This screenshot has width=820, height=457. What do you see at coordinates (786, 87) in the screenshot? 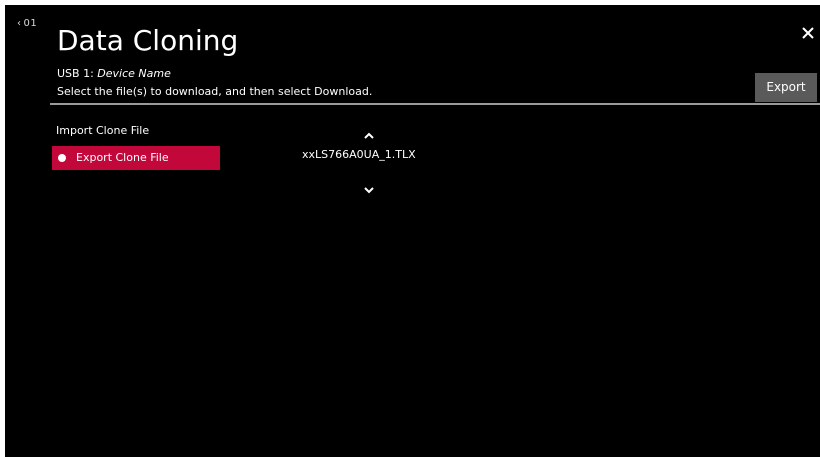
I see `export-button: Export` at bounding box center [786, 87].